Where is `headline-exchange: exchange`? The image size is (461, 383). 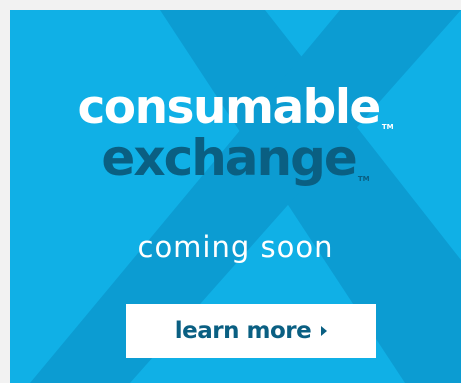
headline-exchange: exchange is located at coordinates (229, 158).